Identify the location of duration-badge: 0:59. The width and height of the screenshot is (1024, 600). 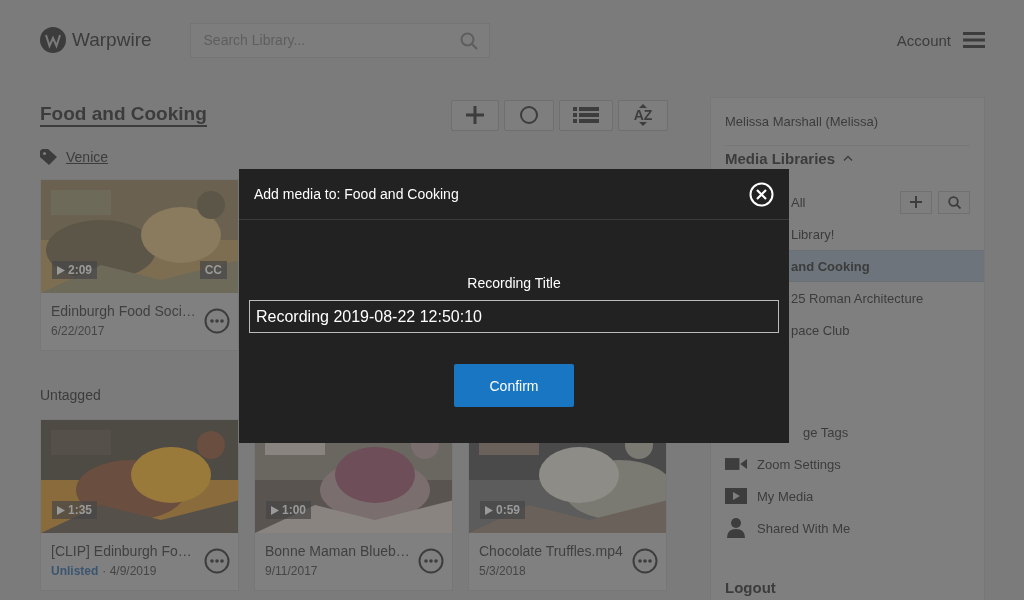
(503, 510).